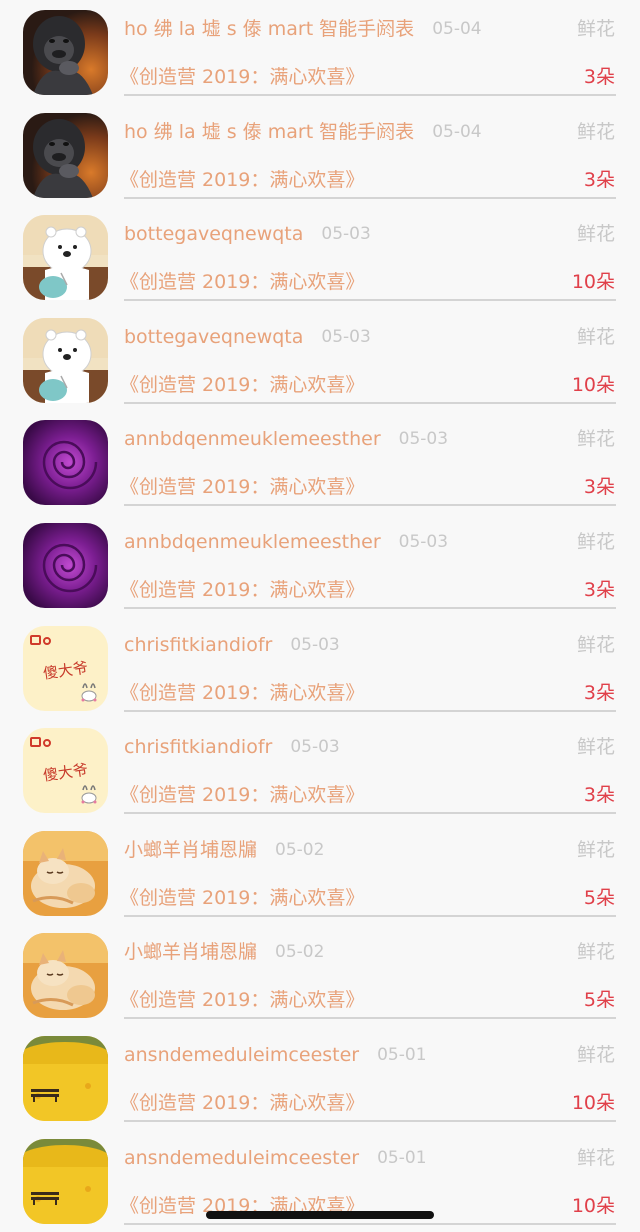 The width and height of the screenshot is (640, 1232). What do you see at coordinates (320, 1215) in the screenshot?
I see `home-indicator` at bounding box center [320, 1215].